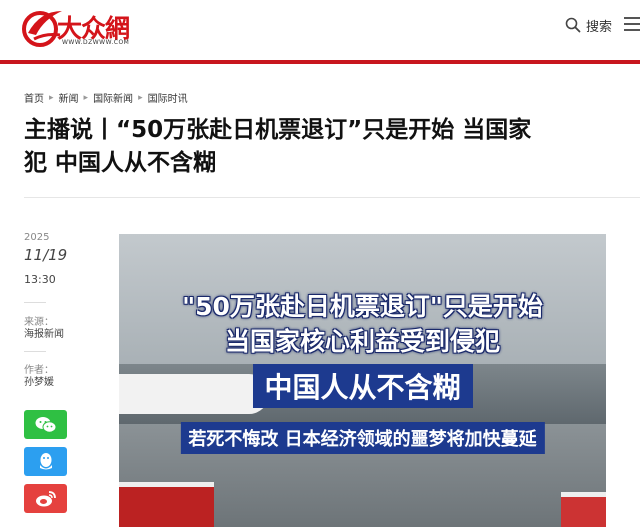  I want to click on source-name: 海报新闻, so click(44, 334).